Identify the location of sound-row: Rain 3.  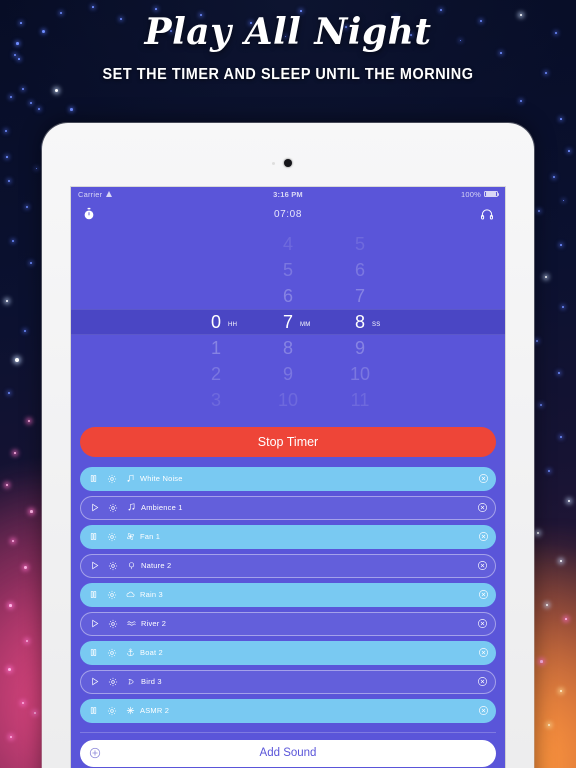
(288, 595).